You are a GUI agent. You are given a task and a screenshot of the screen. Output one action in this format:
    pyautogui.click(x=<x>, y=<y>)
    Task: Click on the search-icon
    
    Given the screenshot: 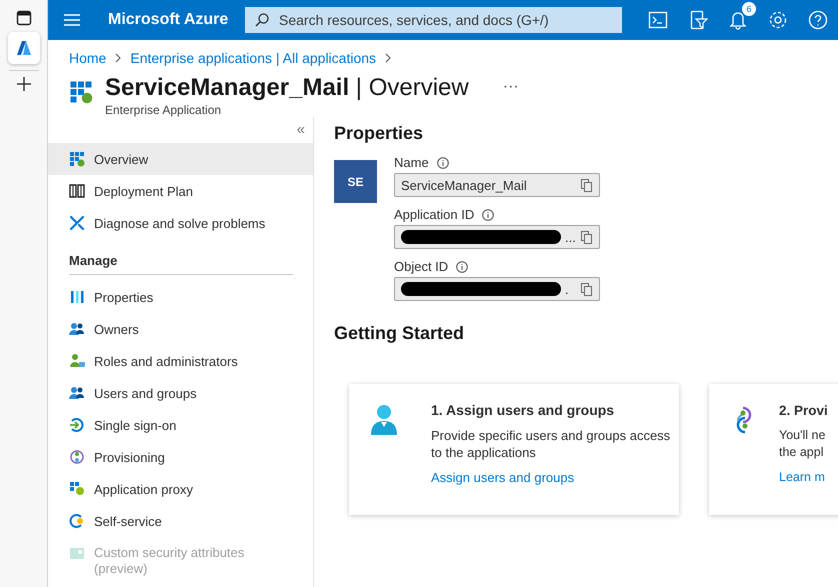 What is the action you would take?
    pyautogui.click(x=262, y=20)
    